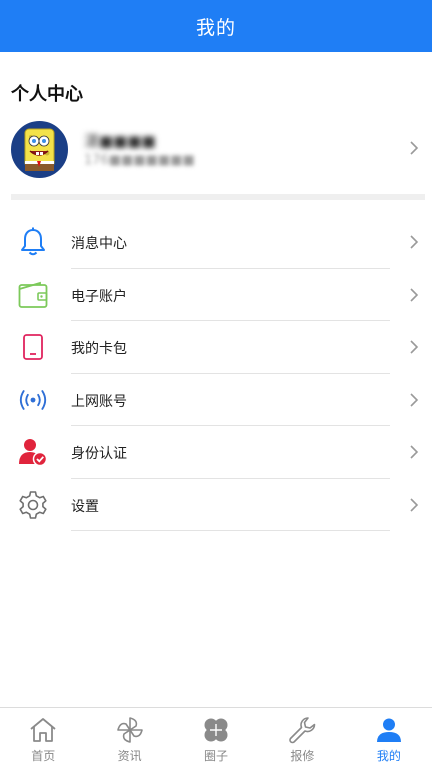  What do you see at coordinates (33, 400) in the screenshot?
I see `wireless-signal-icon` at bounding box center [33, 400].